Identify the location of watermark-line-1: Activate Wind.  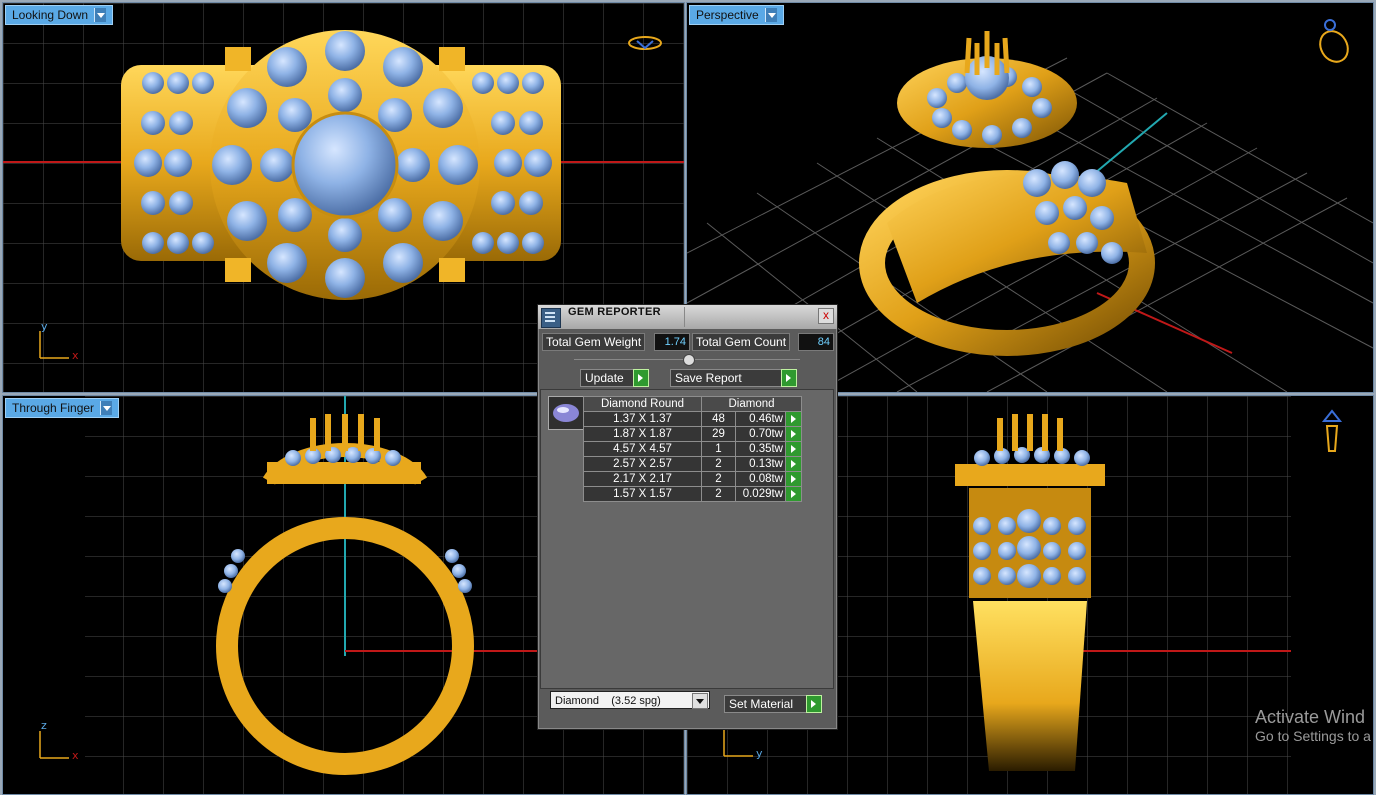
(1310, 717).